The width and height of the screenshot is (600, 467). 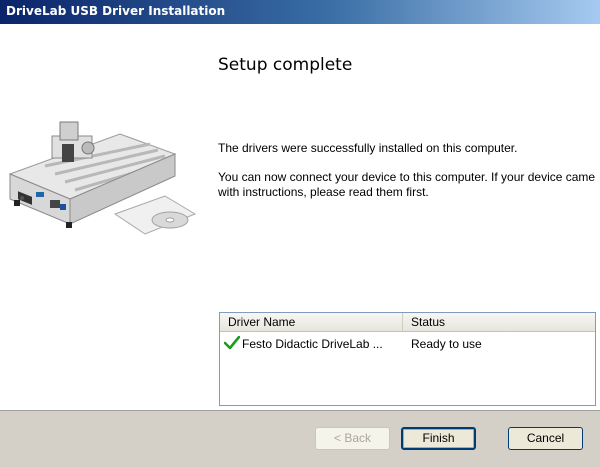 I want to click on window-title: DriveLab USB Driver Installation, so click(x=116, y=11).